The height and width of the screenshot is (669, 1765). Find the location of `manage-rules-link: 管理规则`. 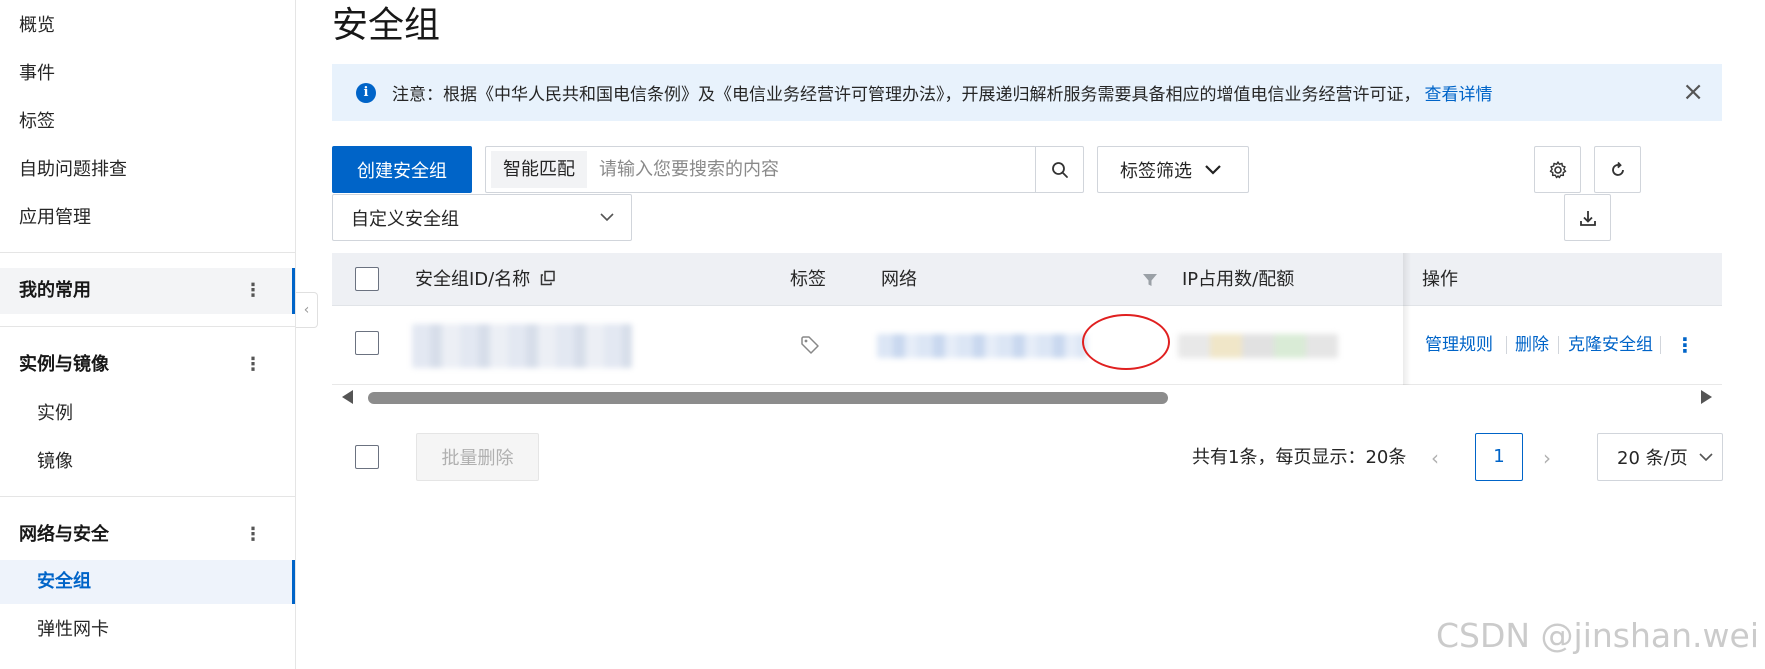

manage-rules-link: 管理规则 is located at coordinates (1459, 345).